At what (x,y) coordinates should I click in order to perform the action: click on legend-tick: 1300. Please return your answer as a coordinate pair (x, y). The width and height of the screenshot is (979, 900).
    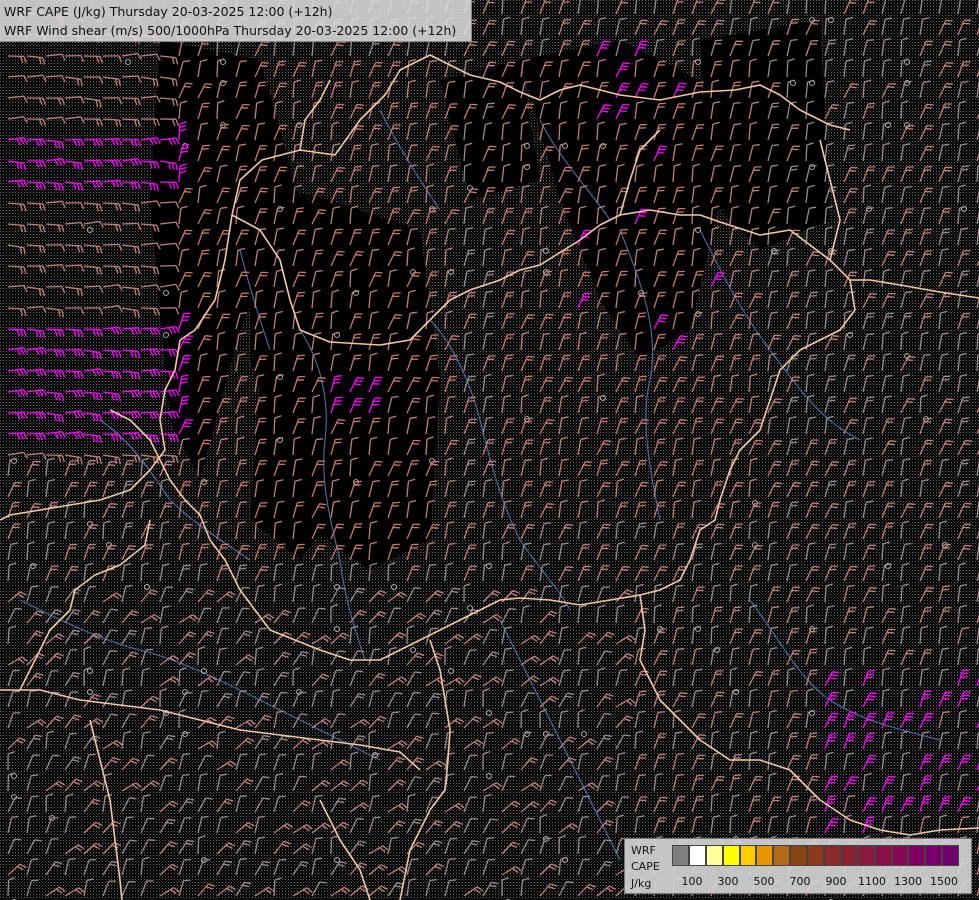
    Looking at the image, I should click on (908, 881).